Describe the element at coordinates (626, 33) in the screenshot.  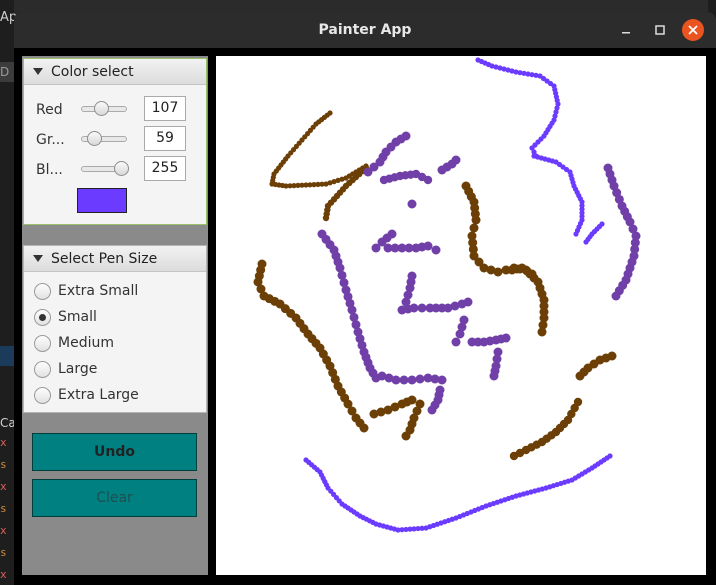
I see `minimize-icon` at that location.